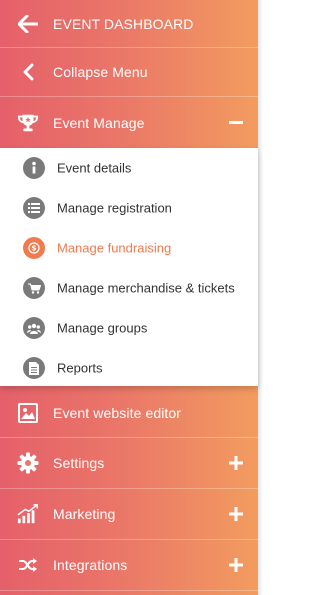  I want to click on bar-chart-icon, so click(28, 514).